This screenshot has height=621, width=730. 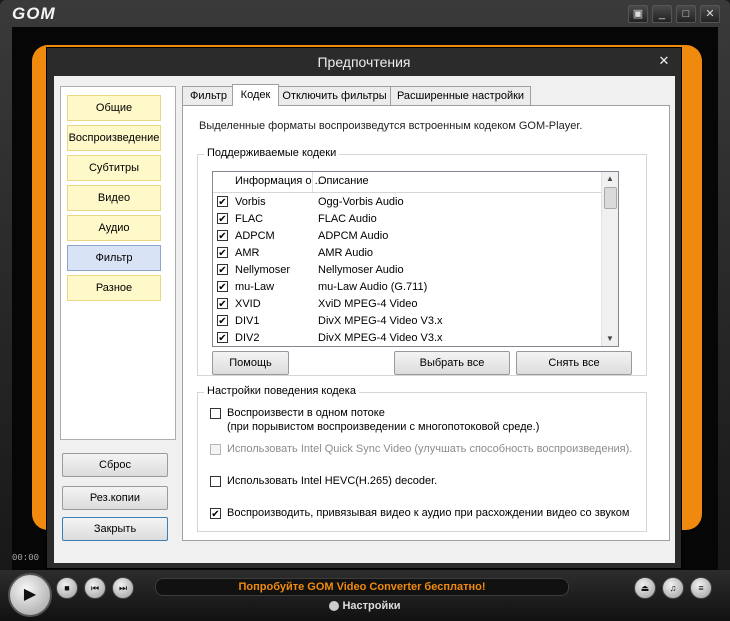 I want to click on category-video: Видео, so click(x=114, y=198).